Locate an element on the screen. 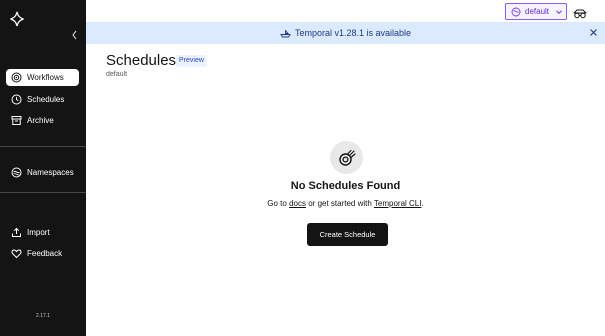 The height and width of the screenshot is (336, 605). chevron-down-icon is located at coordinates (559, 12).